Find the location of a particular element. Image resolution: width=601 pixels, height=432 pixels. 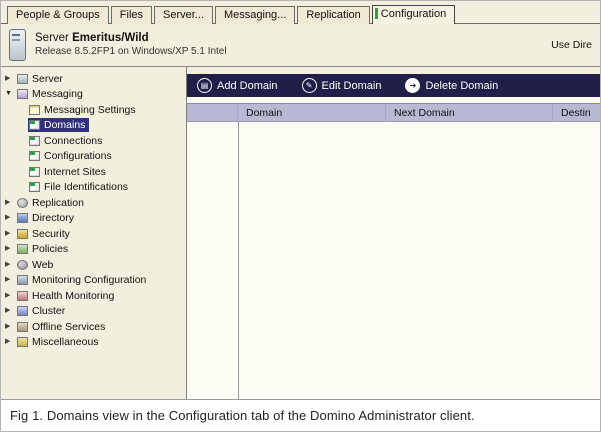

sidebar-item-cluster: Cluster is located at coordinates (93, 312).